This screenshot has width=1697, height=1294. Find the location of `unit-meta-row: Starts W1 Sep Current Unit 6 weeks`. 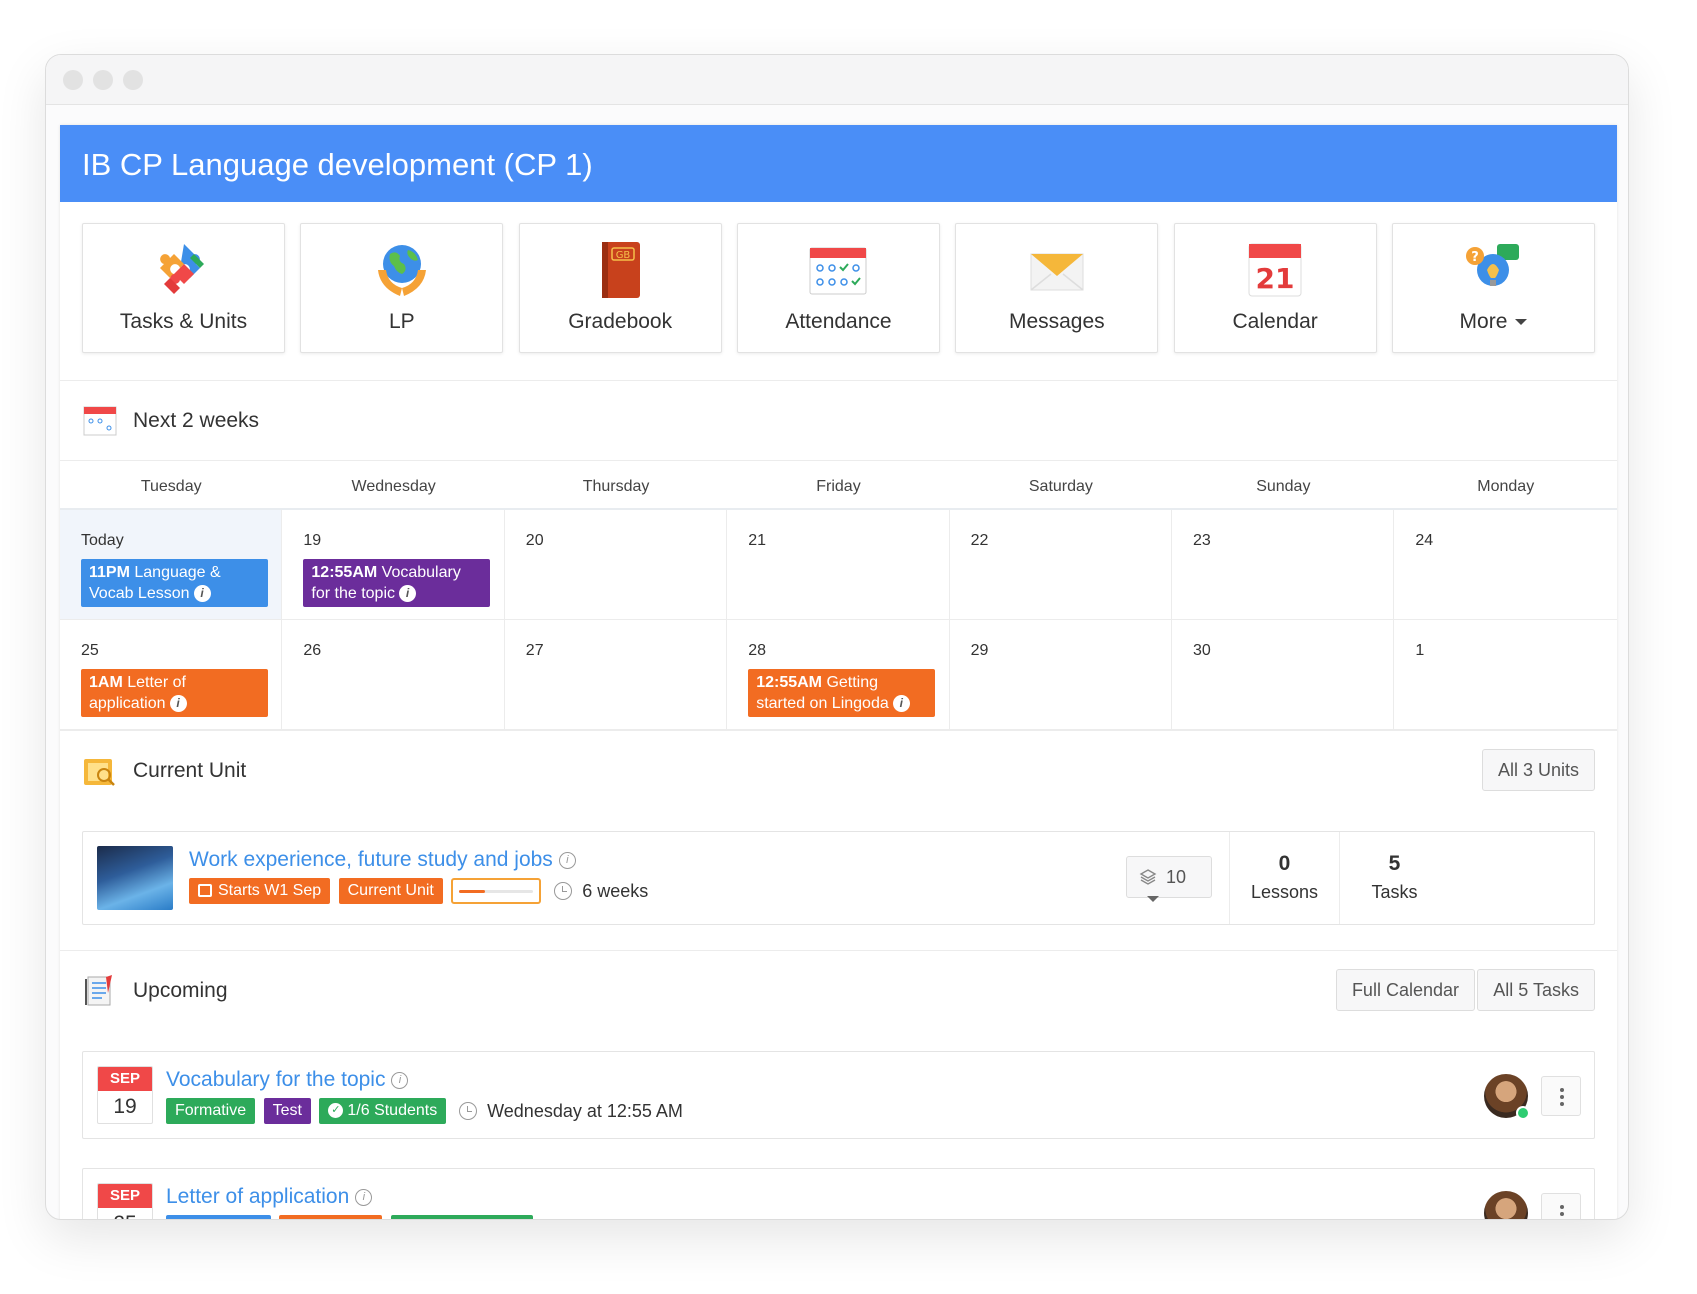

unit-meta-row: Starts W1 Sep Current Unit 6 weeks is located at coordinates (418, 891).